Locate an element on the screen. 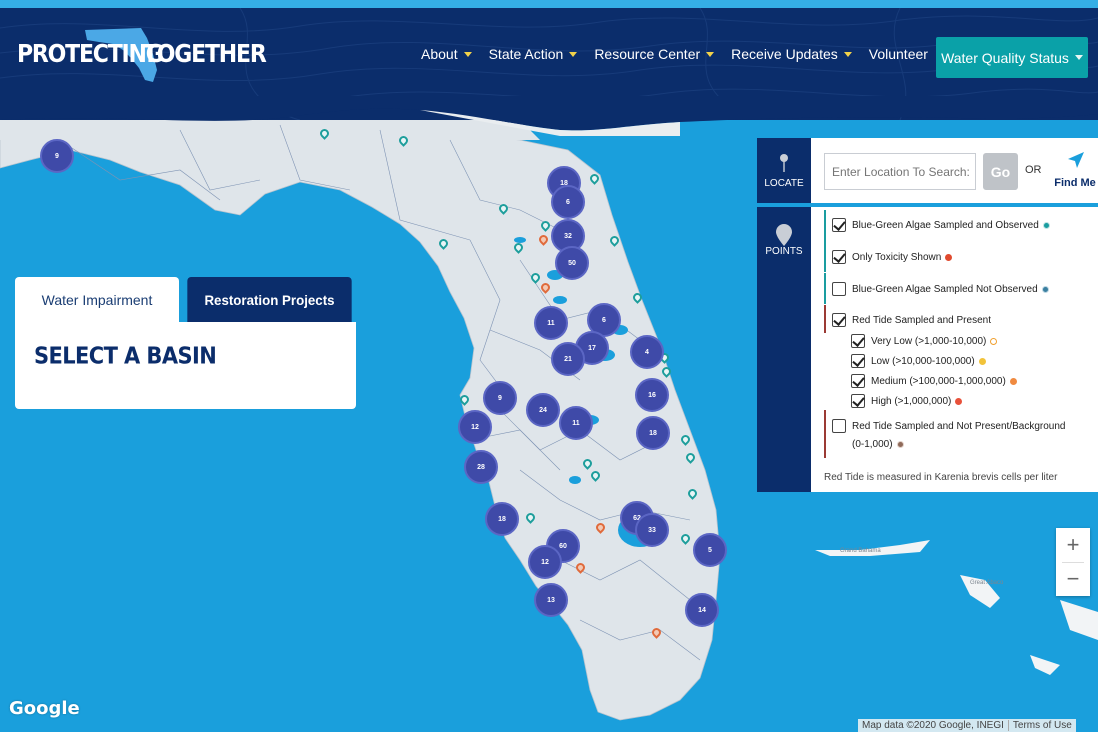 Image resolution: width=1098 pixels, height=732 pixels. legend-label: Blue-Green Algae Sampled Not Observed is located at coordinates (945, 289).